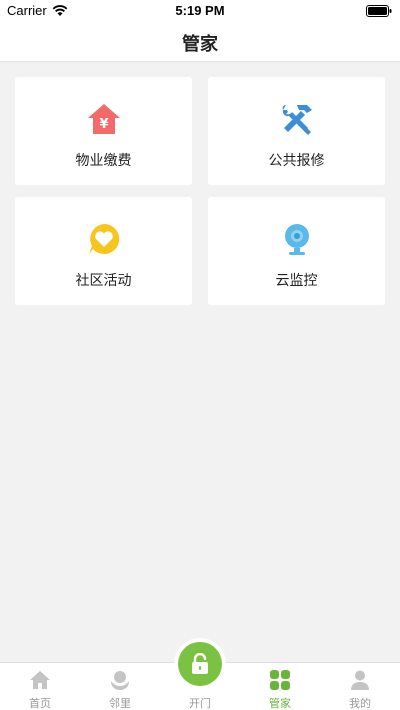  I want to click on grid-icon, so click(280, 680).